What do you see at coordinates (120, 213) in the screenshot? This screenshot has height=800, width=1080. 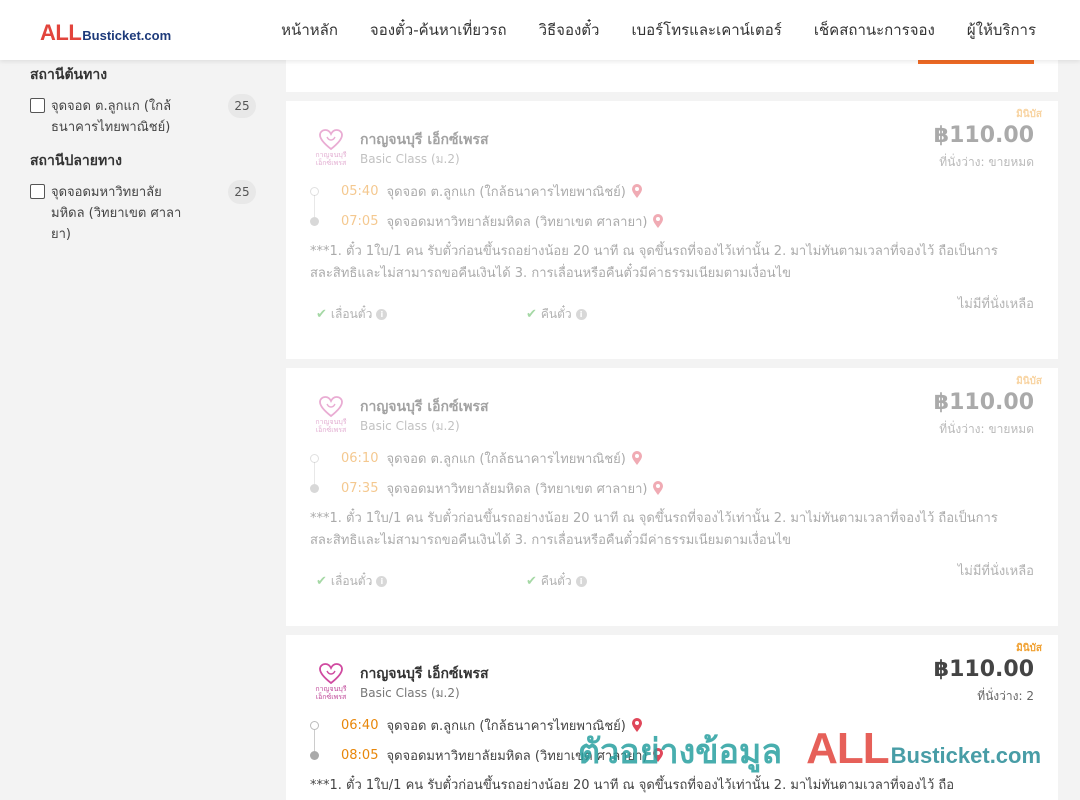 I see `destination-option-label: จุดจอดมหาวิทยาลัยมหิดล (วิทยาเขต ศาลายา)` at bounding box center [120, 213].